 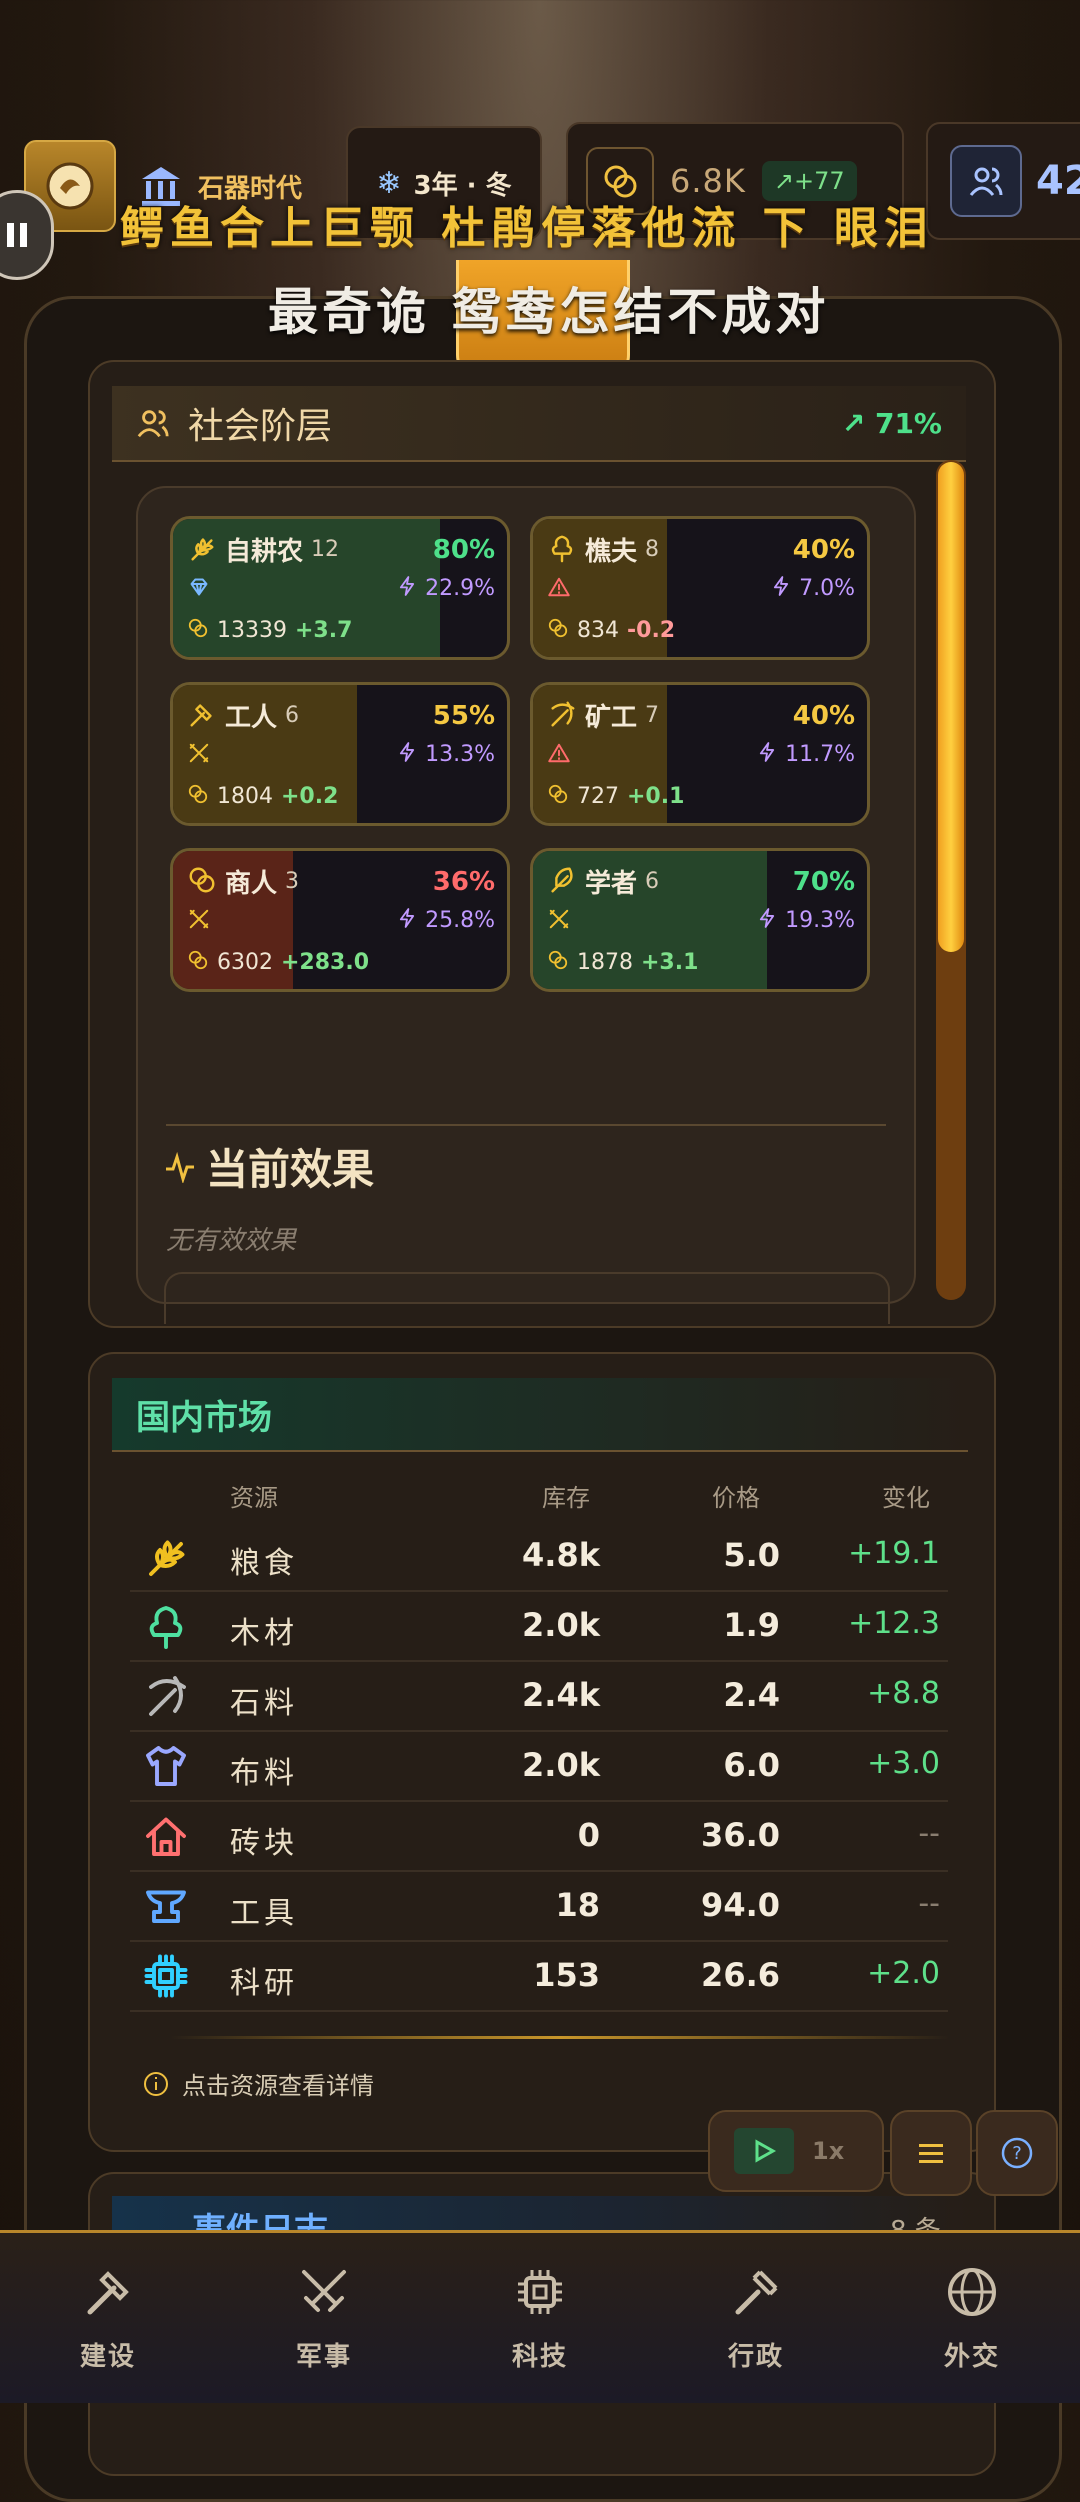 I want to click on effects-hint-box, so click(x=527, y=1298).